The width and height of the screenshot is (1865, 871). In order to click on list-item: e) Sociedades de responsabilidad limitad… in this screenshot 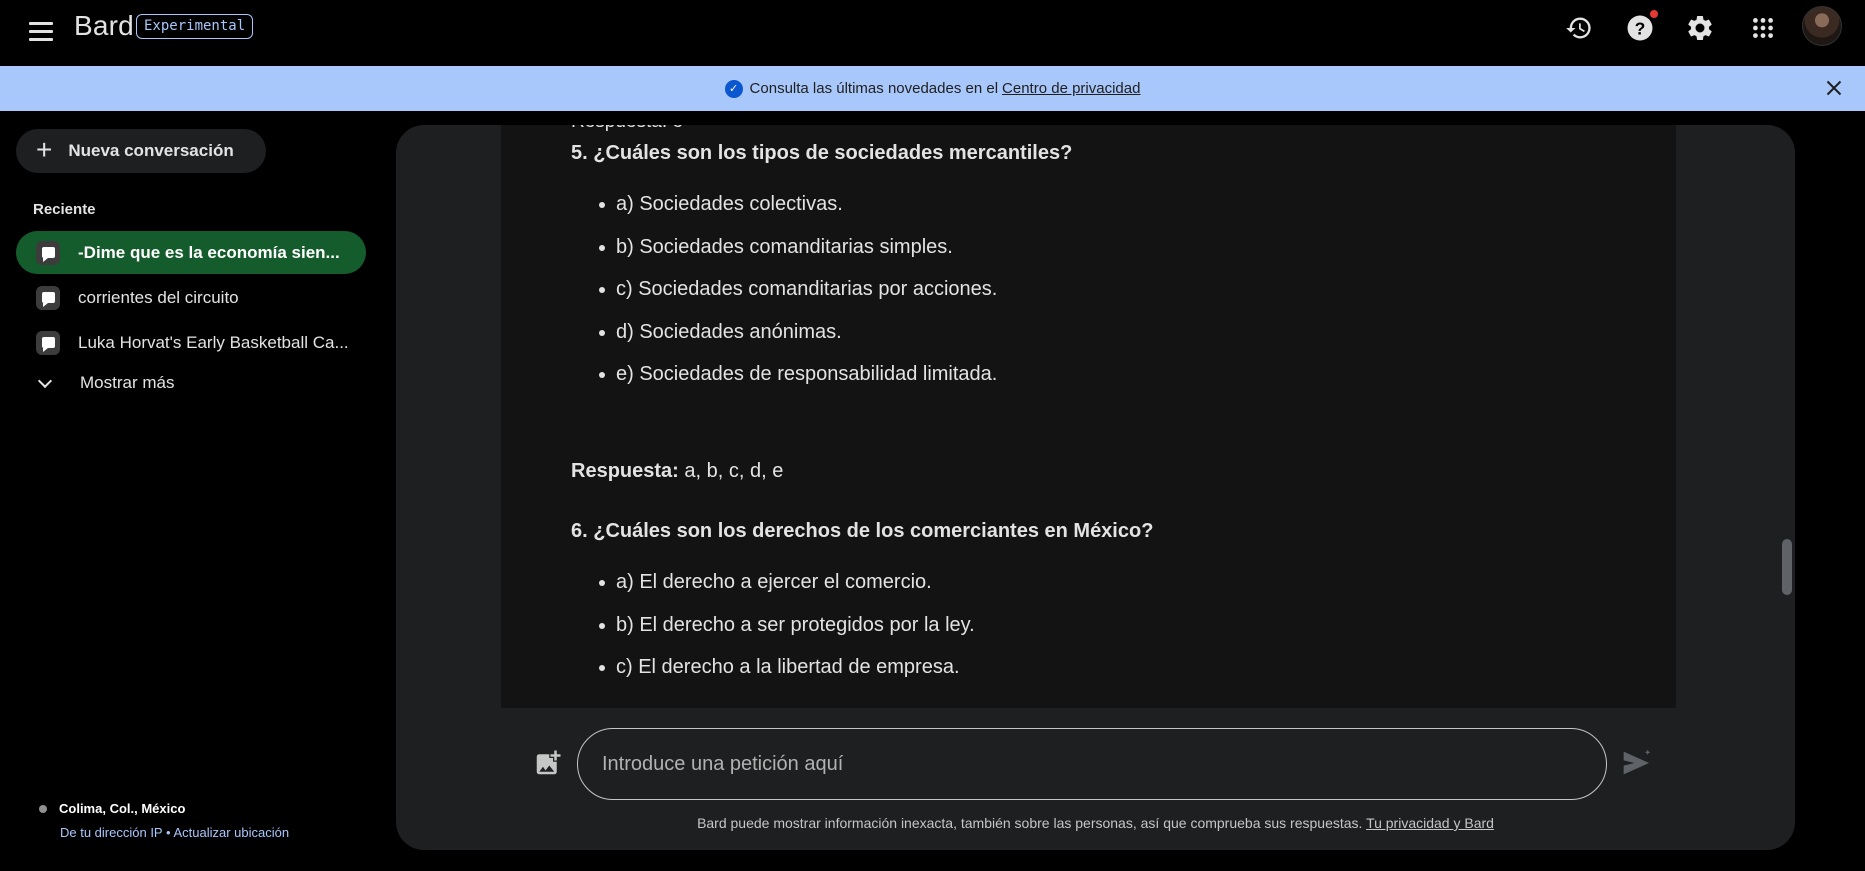, I will do `click(784, 383)`.